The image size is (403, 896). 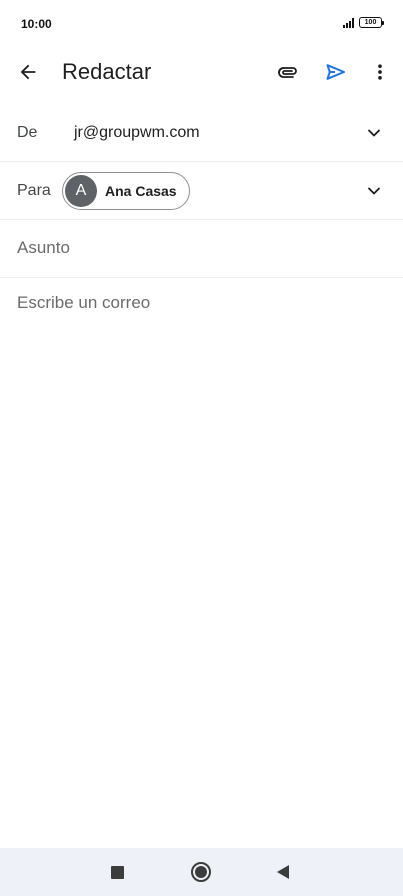 What do you see at coordinates (27, 132) in the screenshot?
I see `from-label: De` at bounding box center [27, 132].